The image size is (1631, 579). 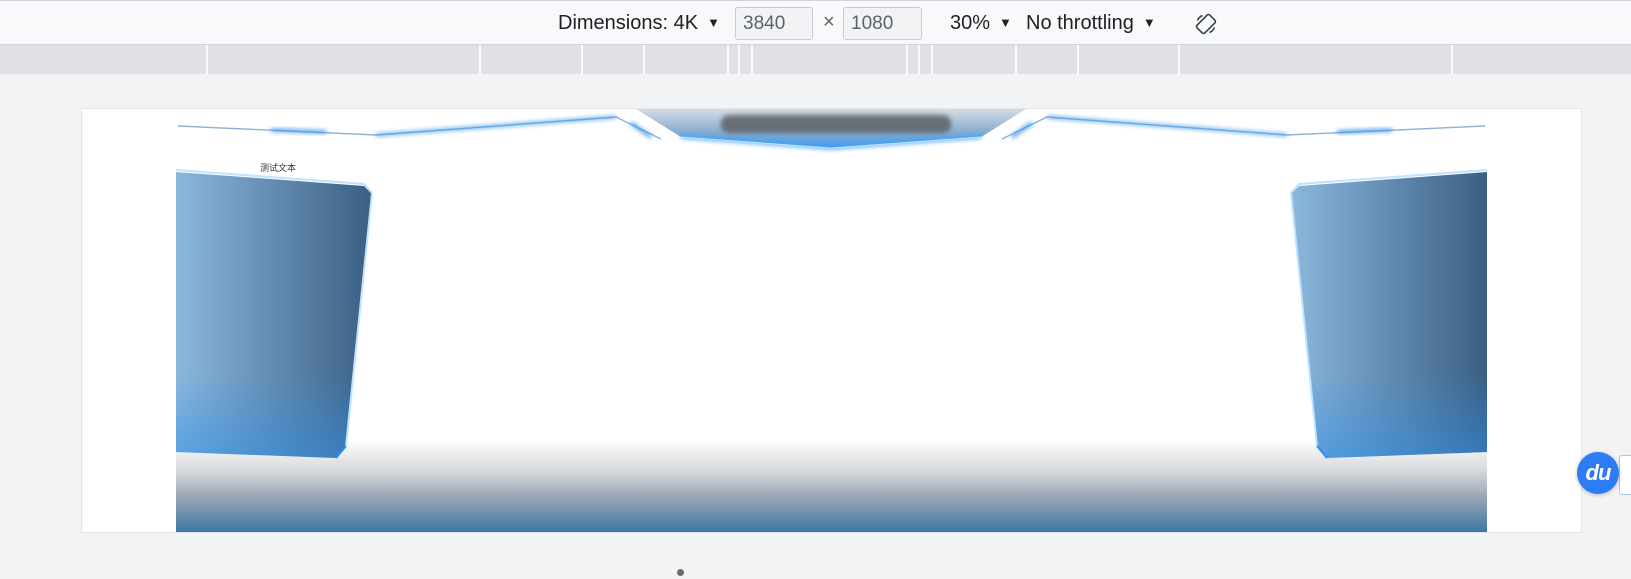 I want to click on left-panel, so click(x=275, y=314).